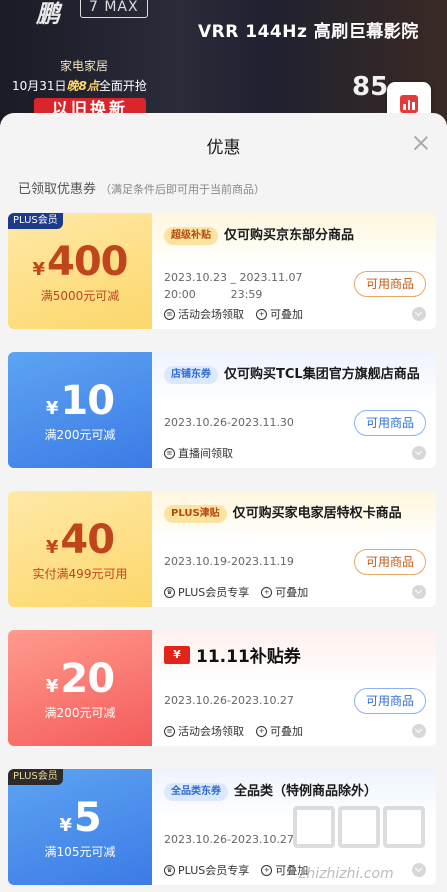  I want to click on coupon-amount: ¥400, so click(80, 261).